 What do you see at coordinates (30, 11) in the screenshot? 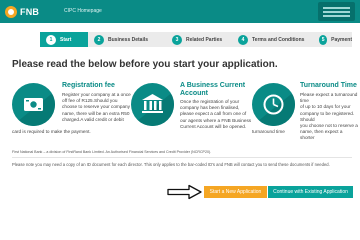
I see `brand-name: FNB` at bounding box center [30, 11].